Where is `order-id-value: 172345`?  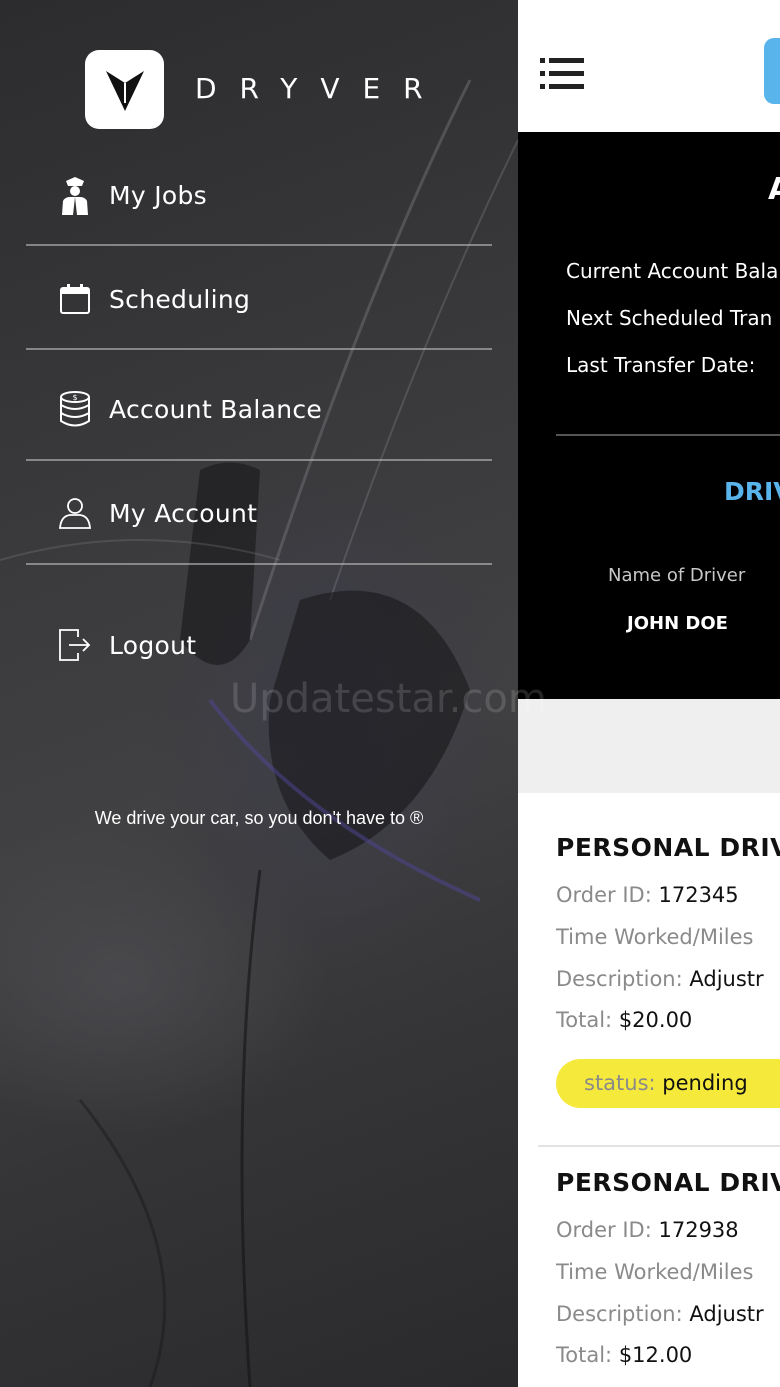 order-id-value: 172345 is located at coordinates (698, 895).